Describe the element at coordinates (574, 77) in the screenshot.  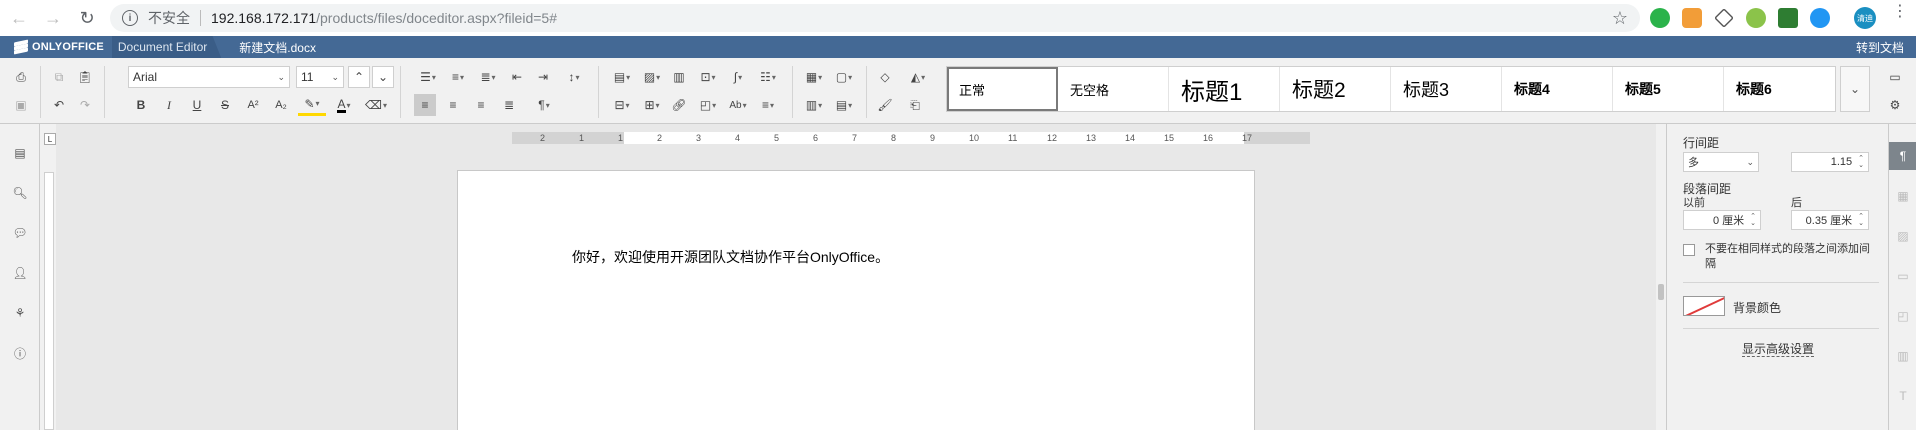
I see `line-spacing-icon: ↕` at that location.